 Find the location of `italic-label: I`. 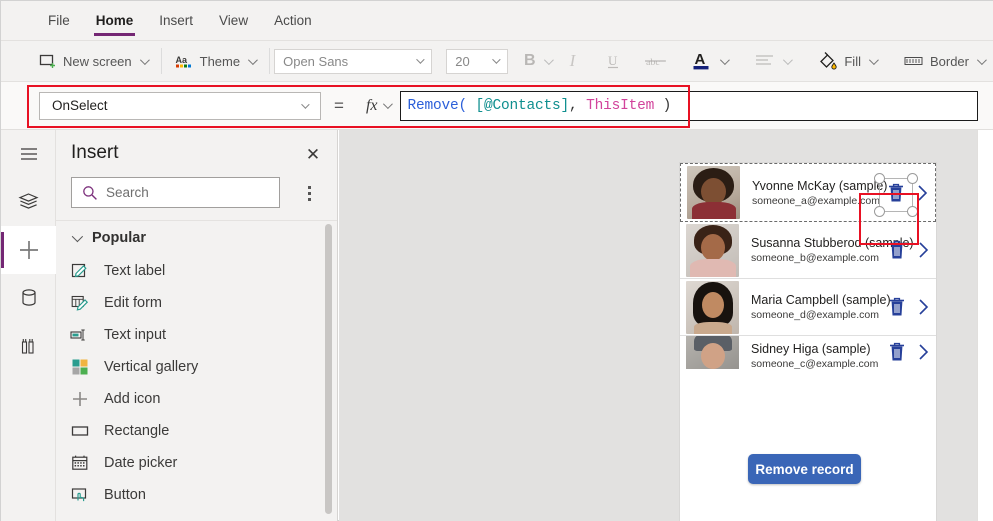

italic-label: I is located at coordinates (572, 60).